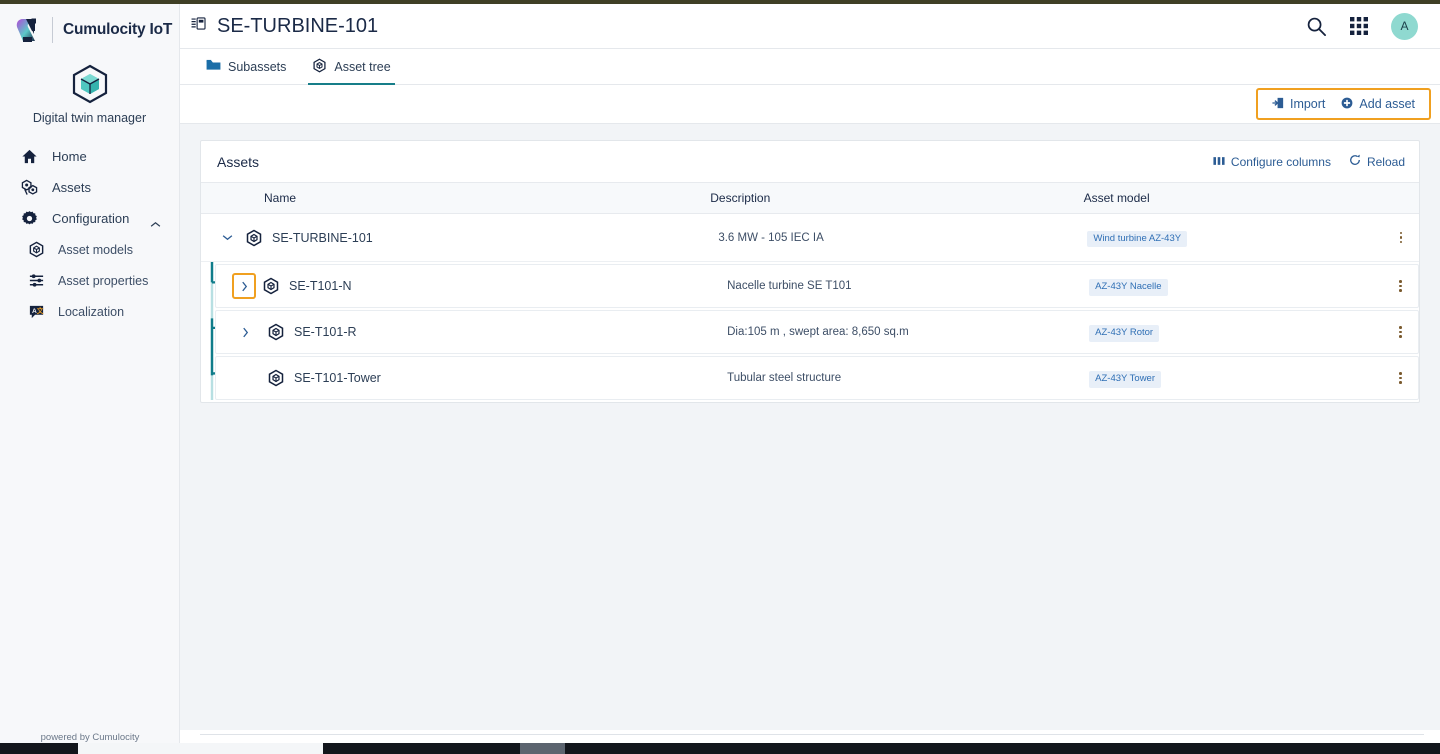 The width and height of the screenshot is (1440, 754). I want to click on horizontal-scrollbar, so click(720, 748).